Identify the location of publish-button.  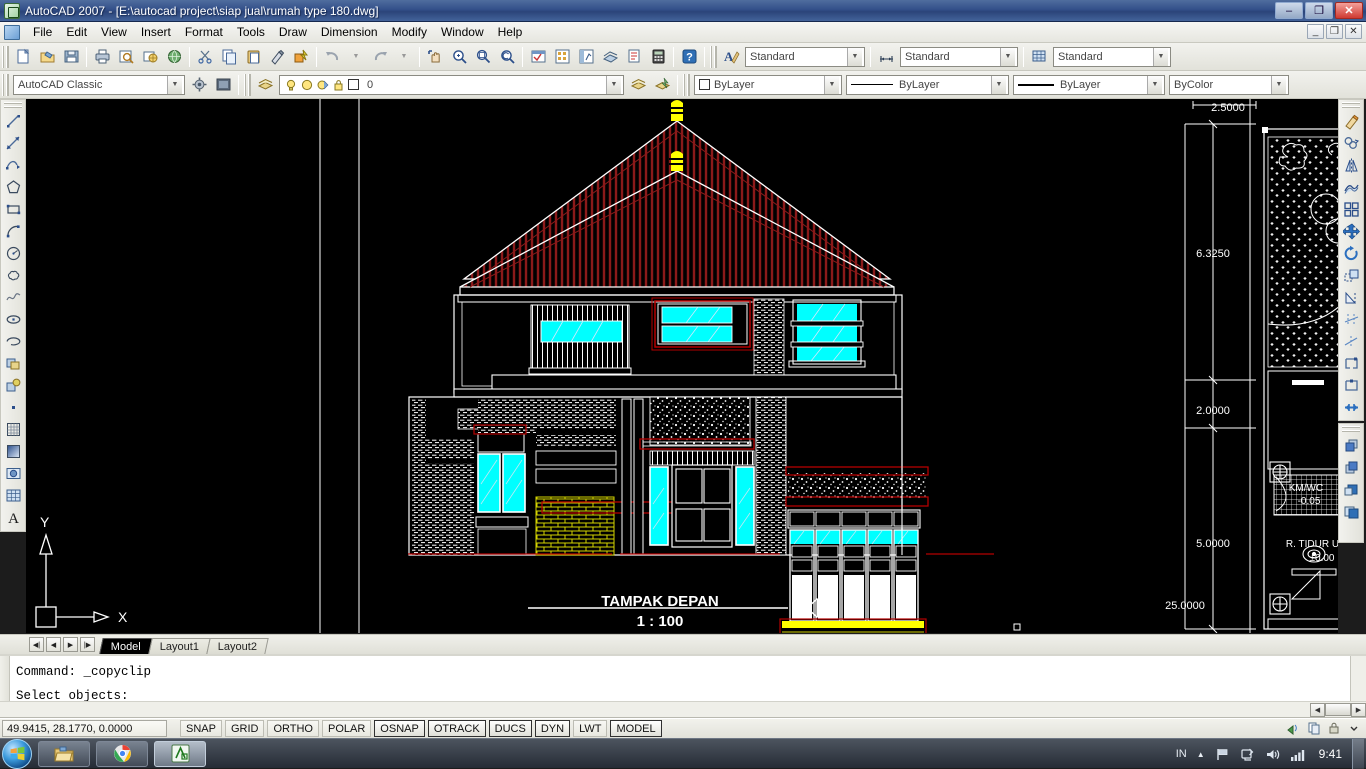
(150, 57).